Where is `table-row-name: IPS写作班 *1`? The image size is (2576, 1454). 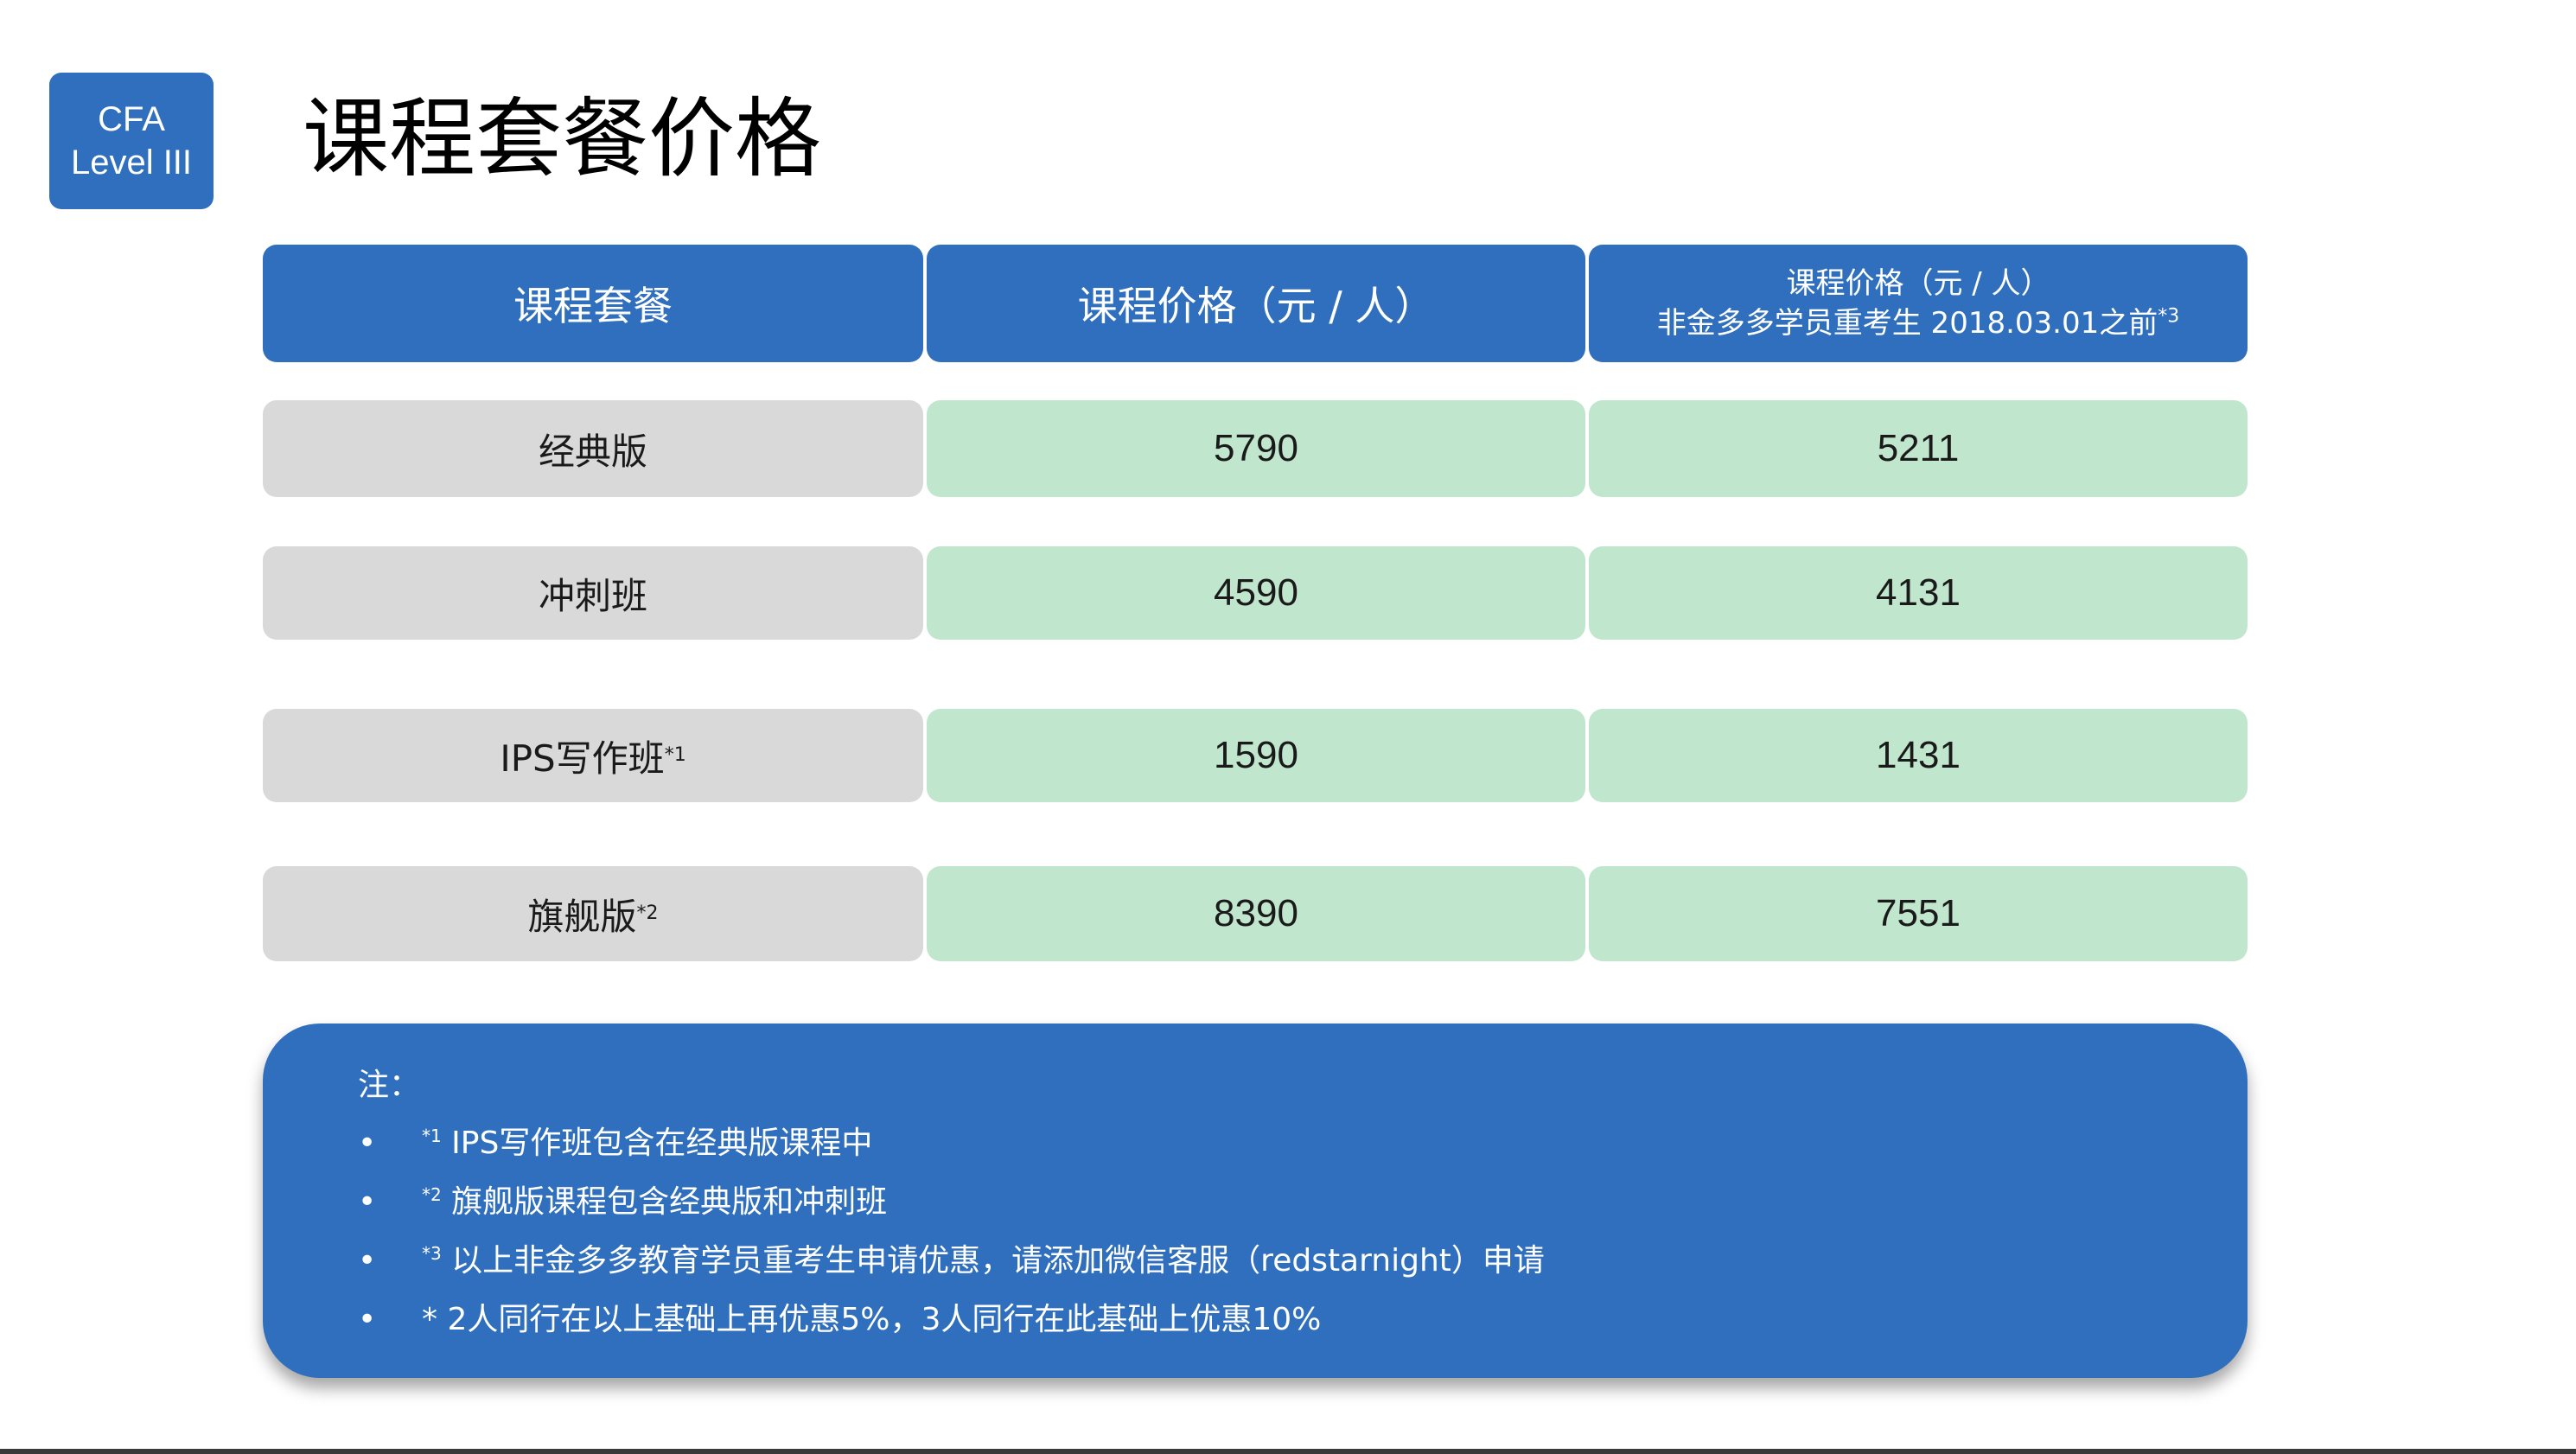 table-row-name: IPS写作班 *1 is located at coordinates (593, 755).